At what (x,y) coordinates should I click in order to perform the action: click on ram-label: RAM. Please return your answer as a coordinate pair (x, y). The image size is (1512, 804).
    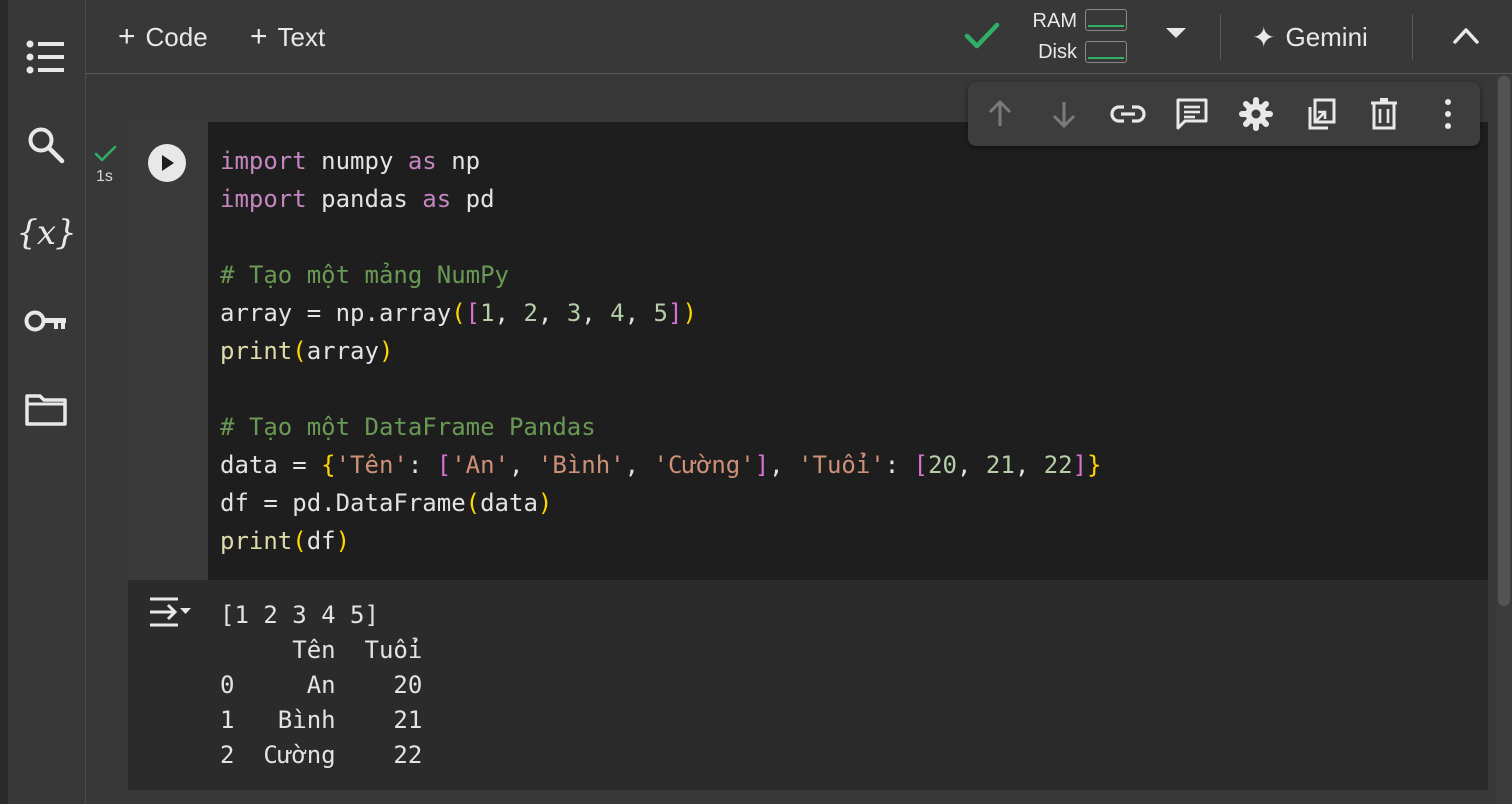
    Looking at the image, I should click on (1054, 21).